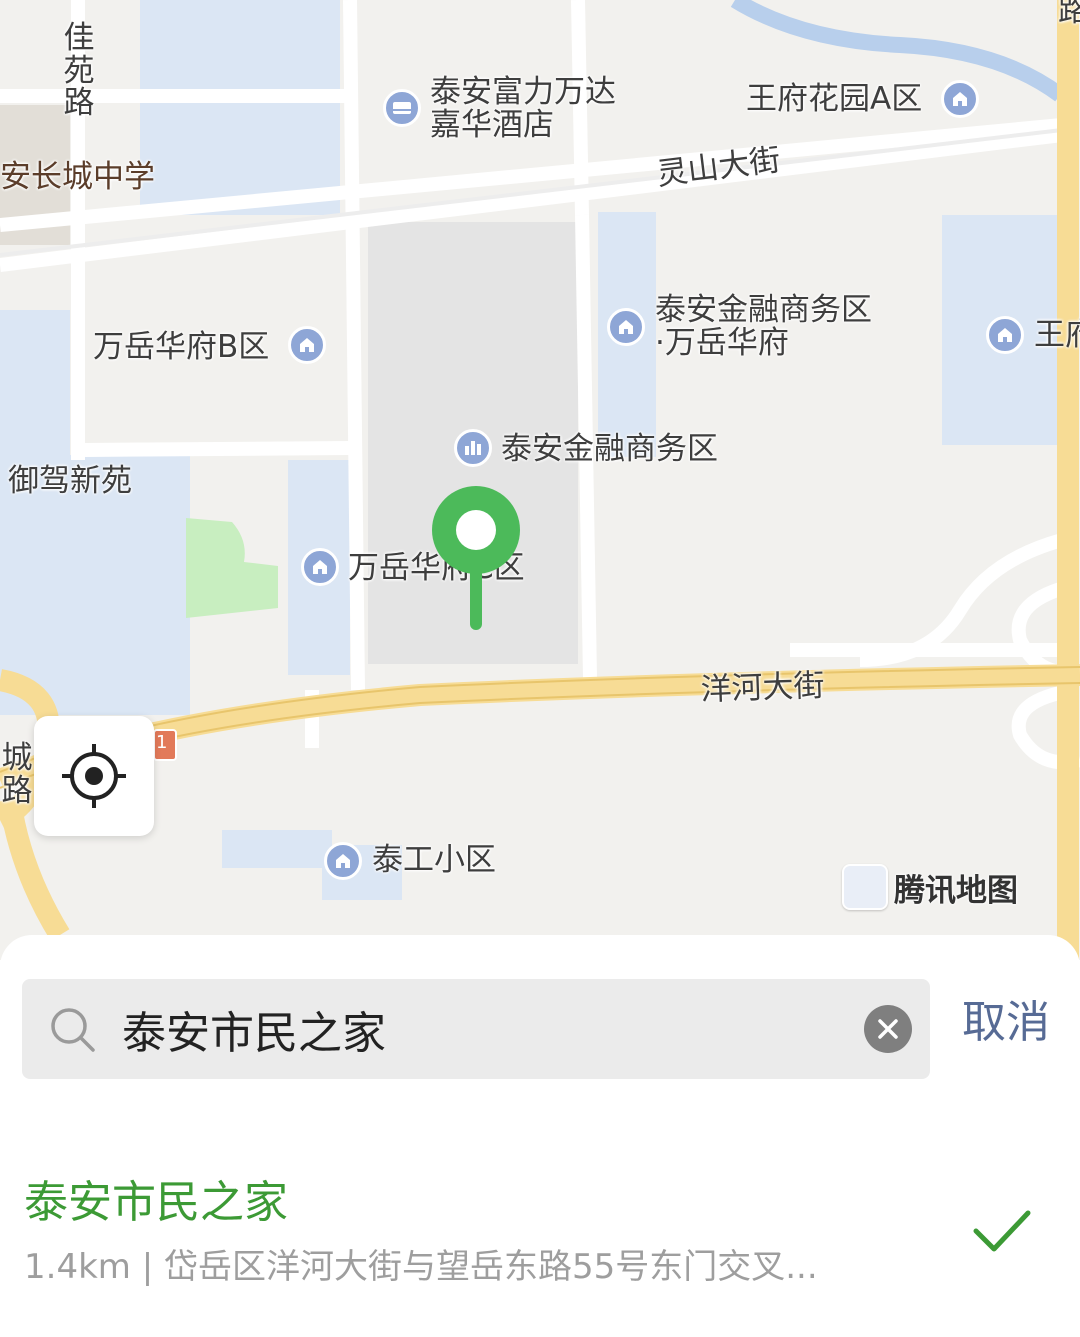 This screenshot has width=1080, height=1337. What do you see at coordinates (609, 449) in the screenshot?
I see `poi-label-finance-district: 泰安金融商务区` at bounding box center [609, 449].